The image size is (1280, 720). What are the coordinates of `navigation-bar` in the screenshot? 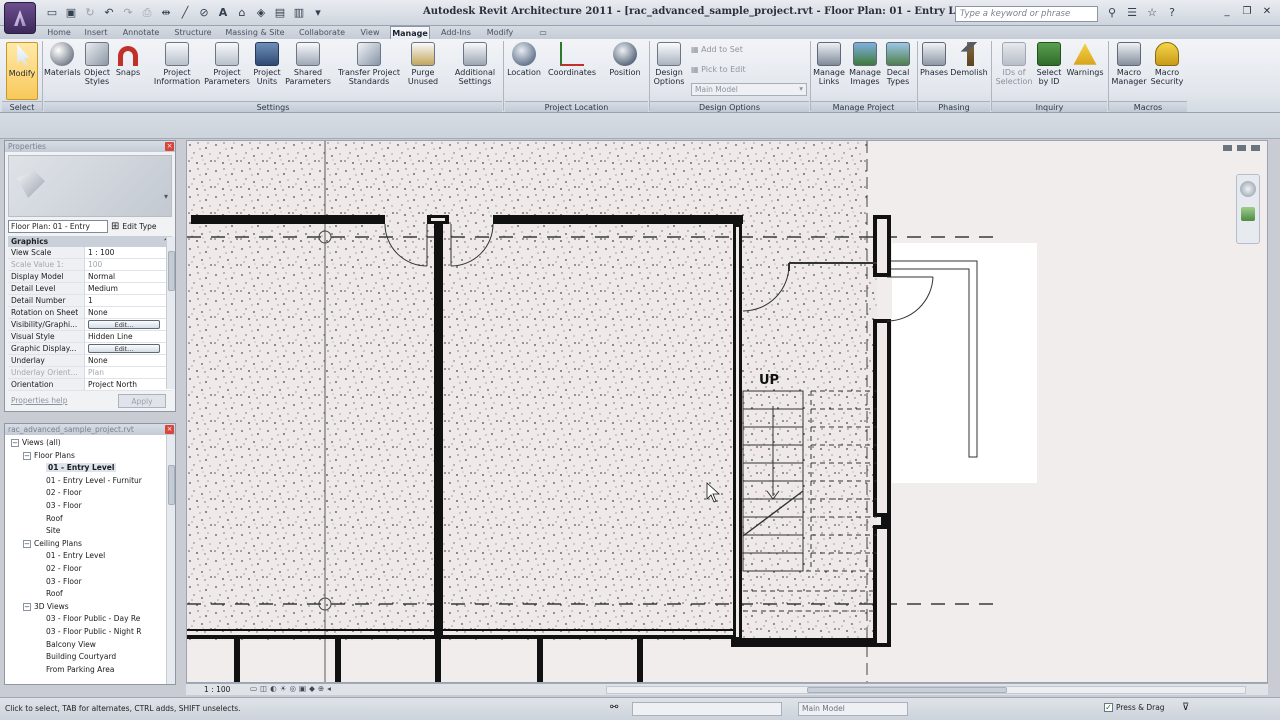 It's located at (1248, 209).